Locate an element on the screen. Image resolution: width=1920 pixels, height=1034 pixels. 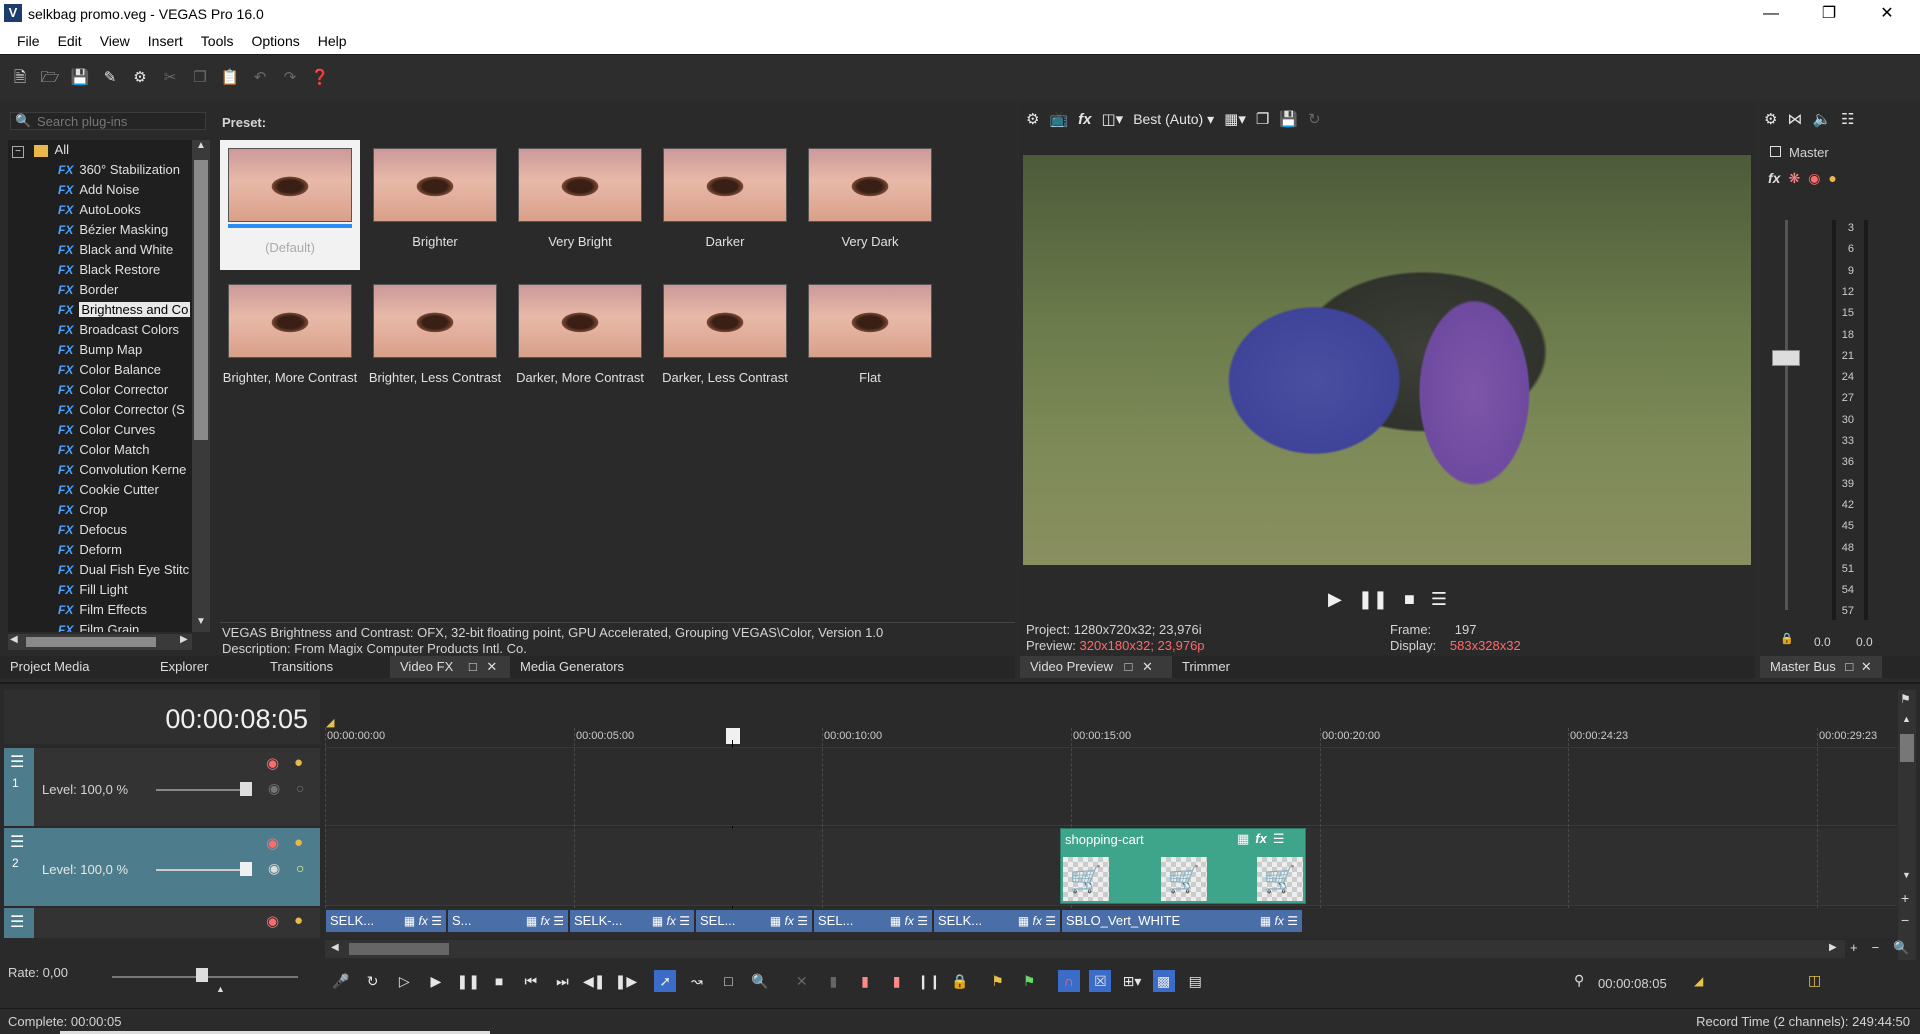
plugin-item: FX Film Effects is located at coordinates (100, 610).